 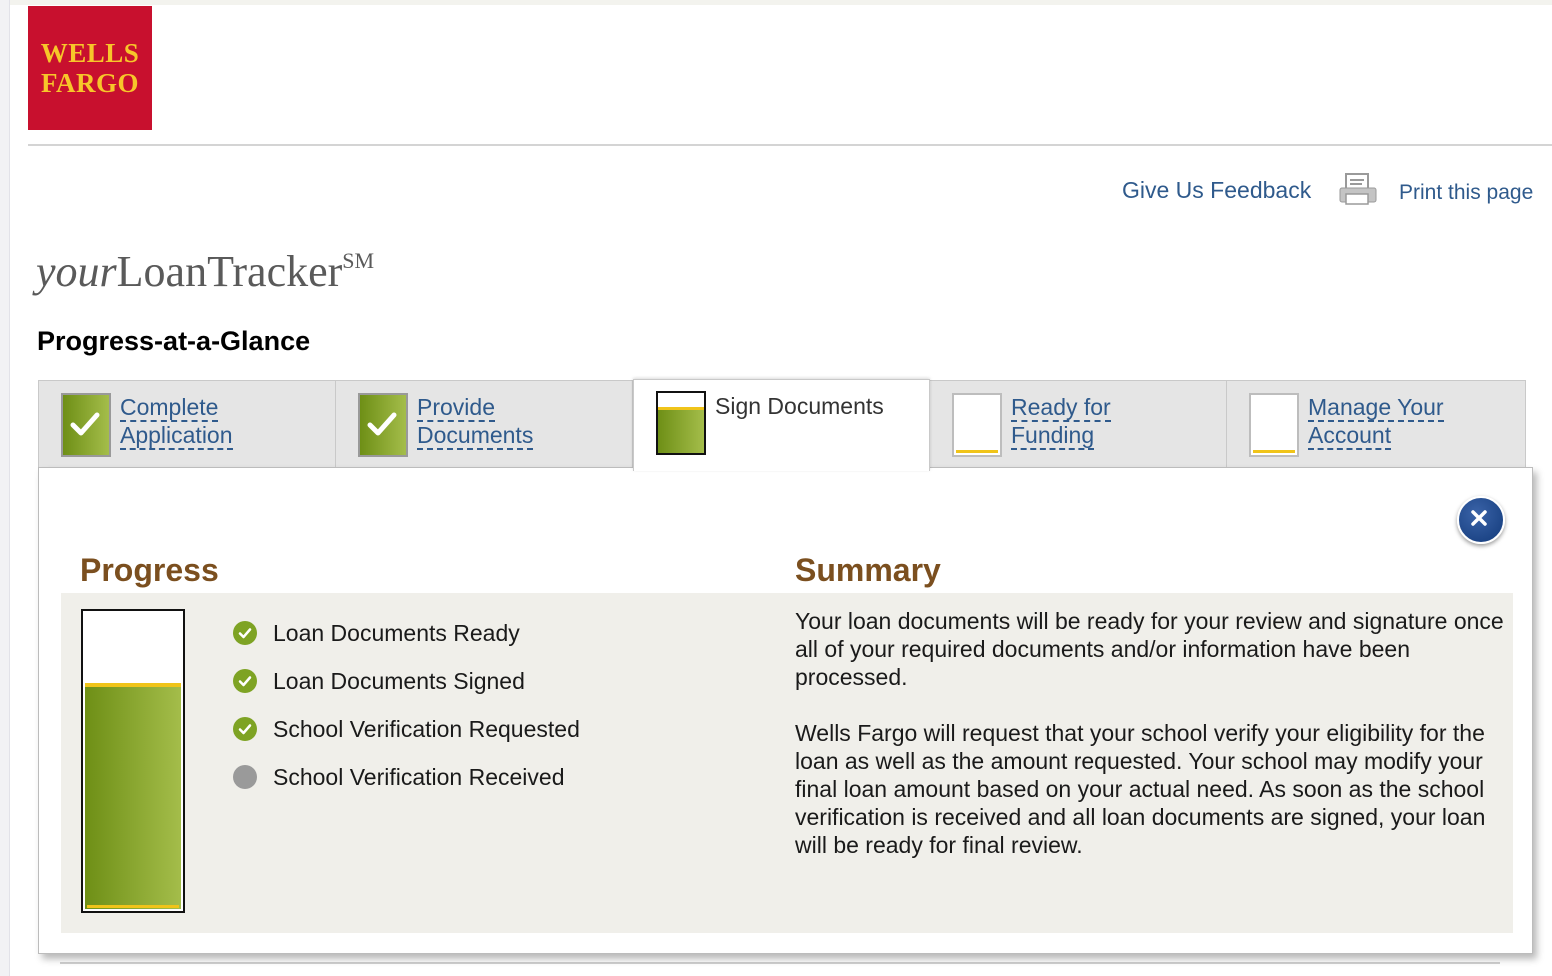 What do you see at coordinates (399, 680) in the screenshot?
I see `step-label: Loan Documents Signed` at bounding box center [399, 680].